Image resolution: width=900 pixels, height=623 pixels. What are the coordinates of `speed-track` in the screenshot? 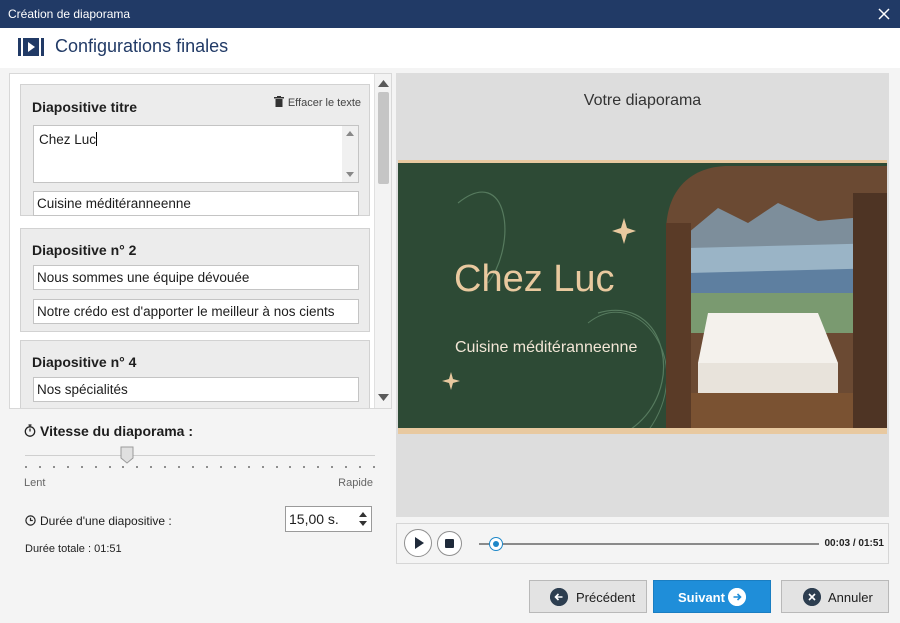 It's located at (200, 455).